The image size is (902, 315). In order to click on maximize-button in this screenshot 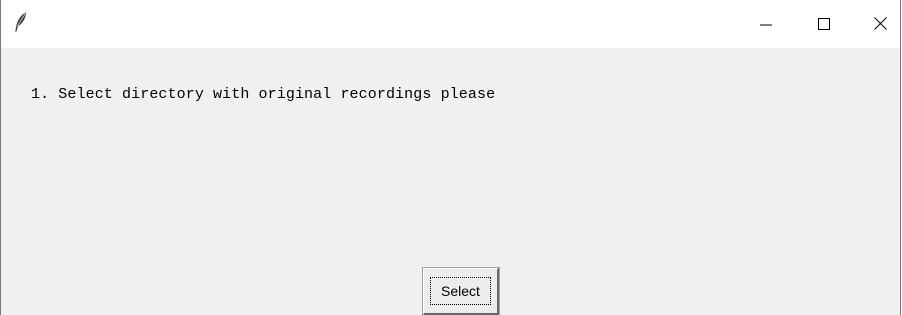, I will do `click(824, 24)`.